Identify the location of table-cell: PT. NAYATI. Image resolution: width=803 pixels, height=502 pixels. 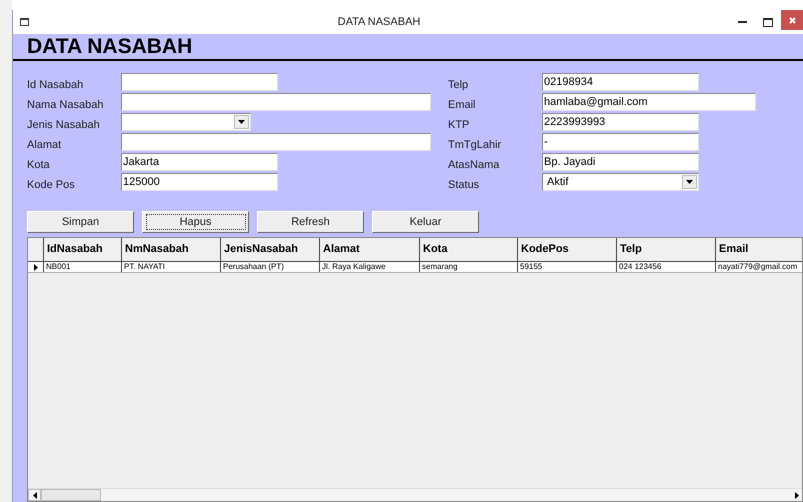
(171, 267).